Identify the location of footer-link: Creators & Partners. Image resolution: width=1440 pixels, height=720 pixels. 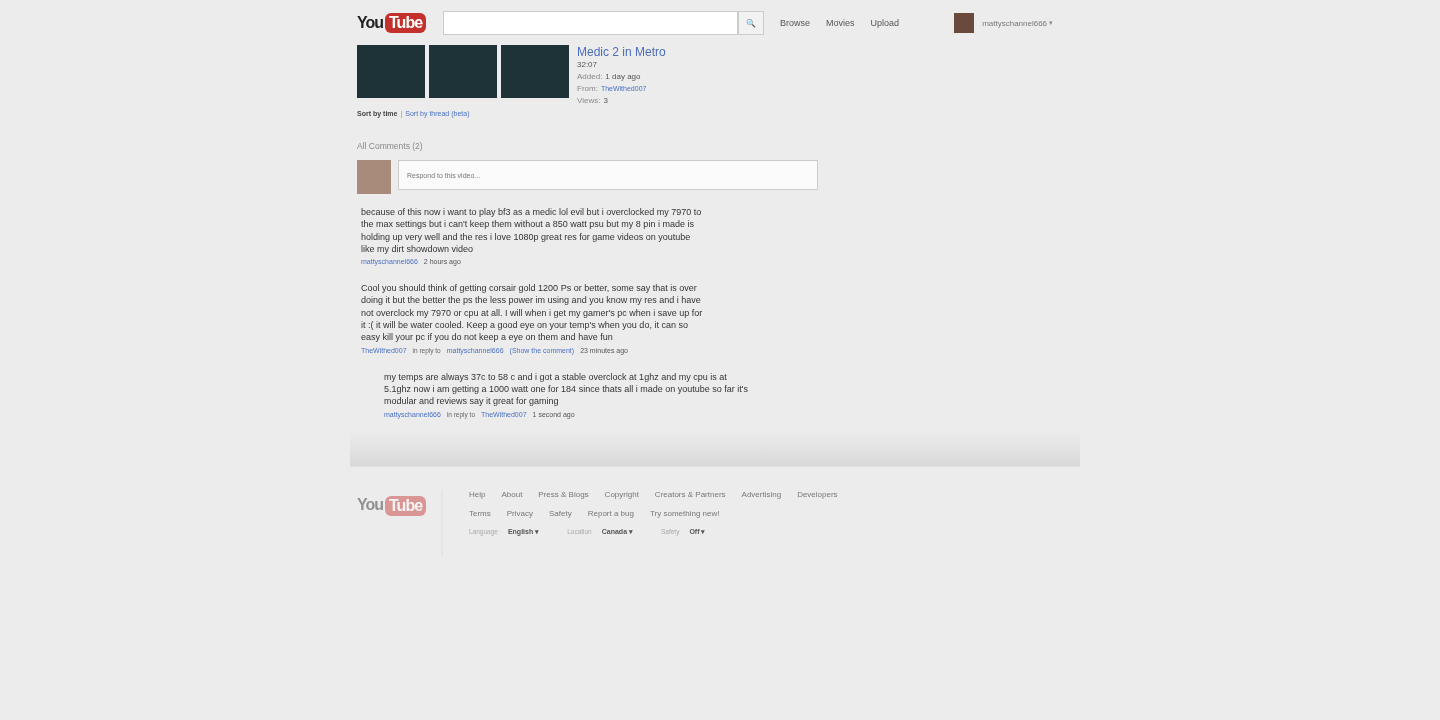
(690, 494).